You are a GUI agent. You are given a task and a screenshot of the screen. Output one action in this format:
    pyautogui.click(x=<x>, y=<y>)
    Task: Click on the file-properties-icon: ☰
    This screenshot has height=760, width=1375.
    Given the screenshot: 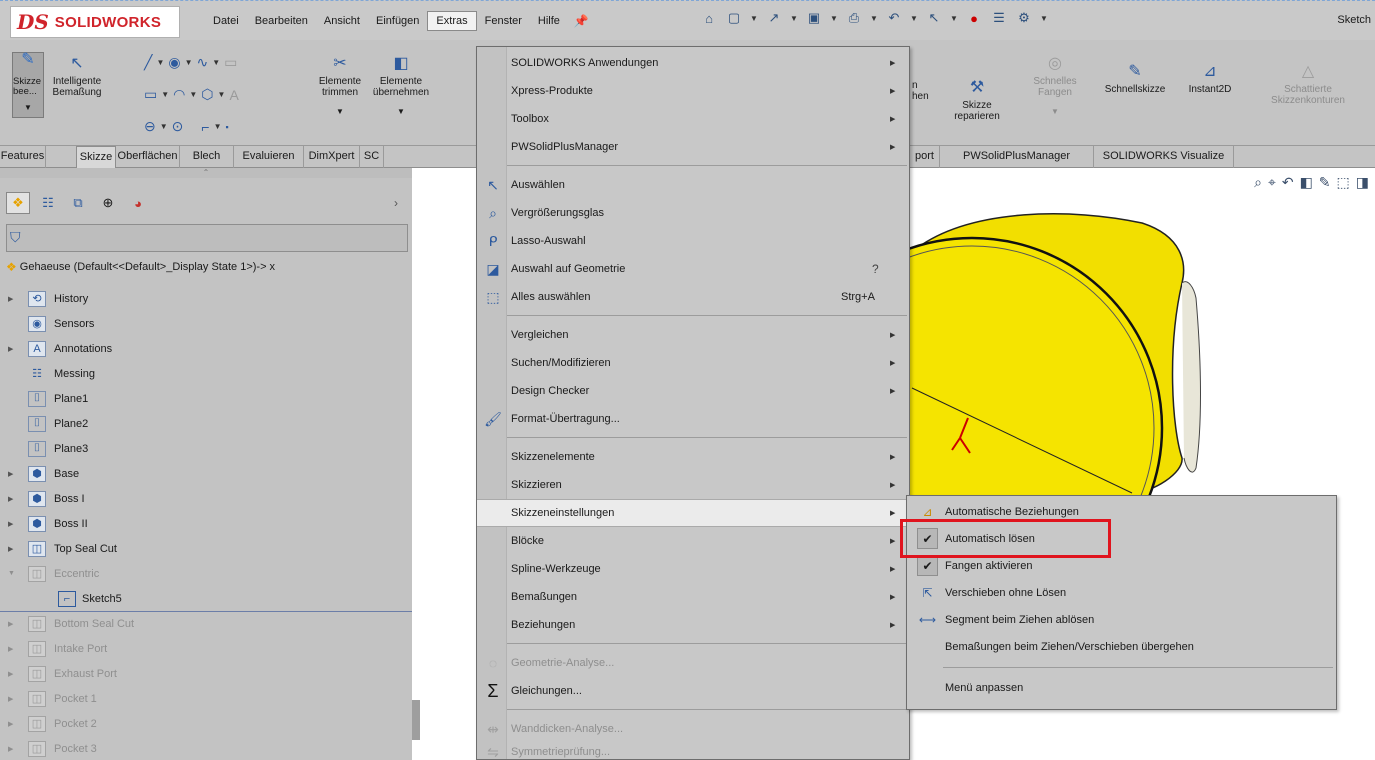 What is the action you would take?
    pyautogui.click(x=999, y=18)
    